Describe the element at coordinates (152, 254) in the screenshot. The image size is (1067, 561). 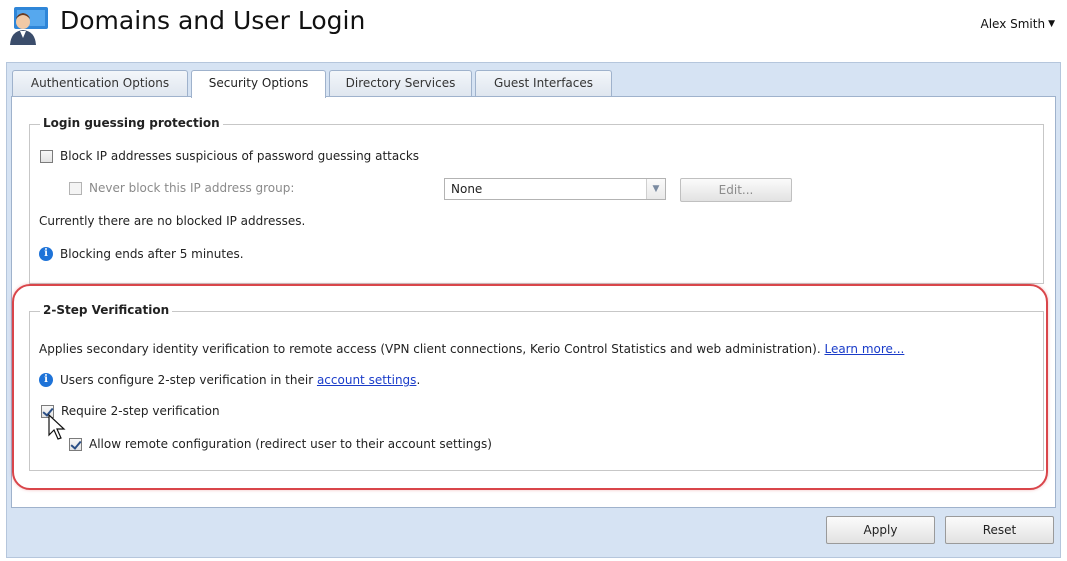
I see `blocking-info-text: Blocking ends after 5 minutes.` at that location.